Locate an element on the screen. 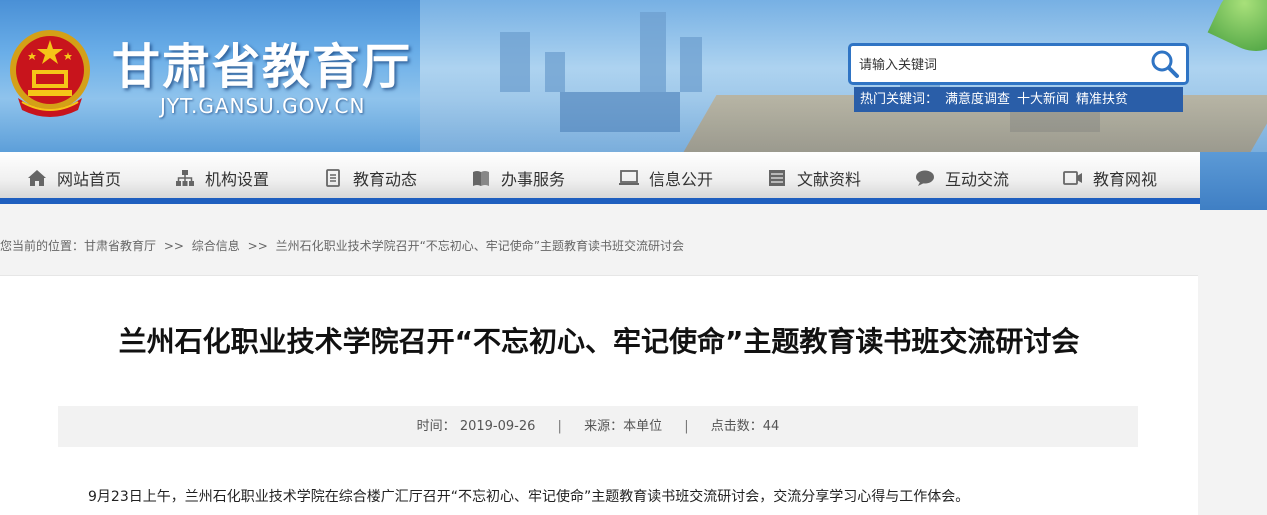 The image size is (1267, 515). nav-item-label: 互动交流 is located at coordinates (976, 179).